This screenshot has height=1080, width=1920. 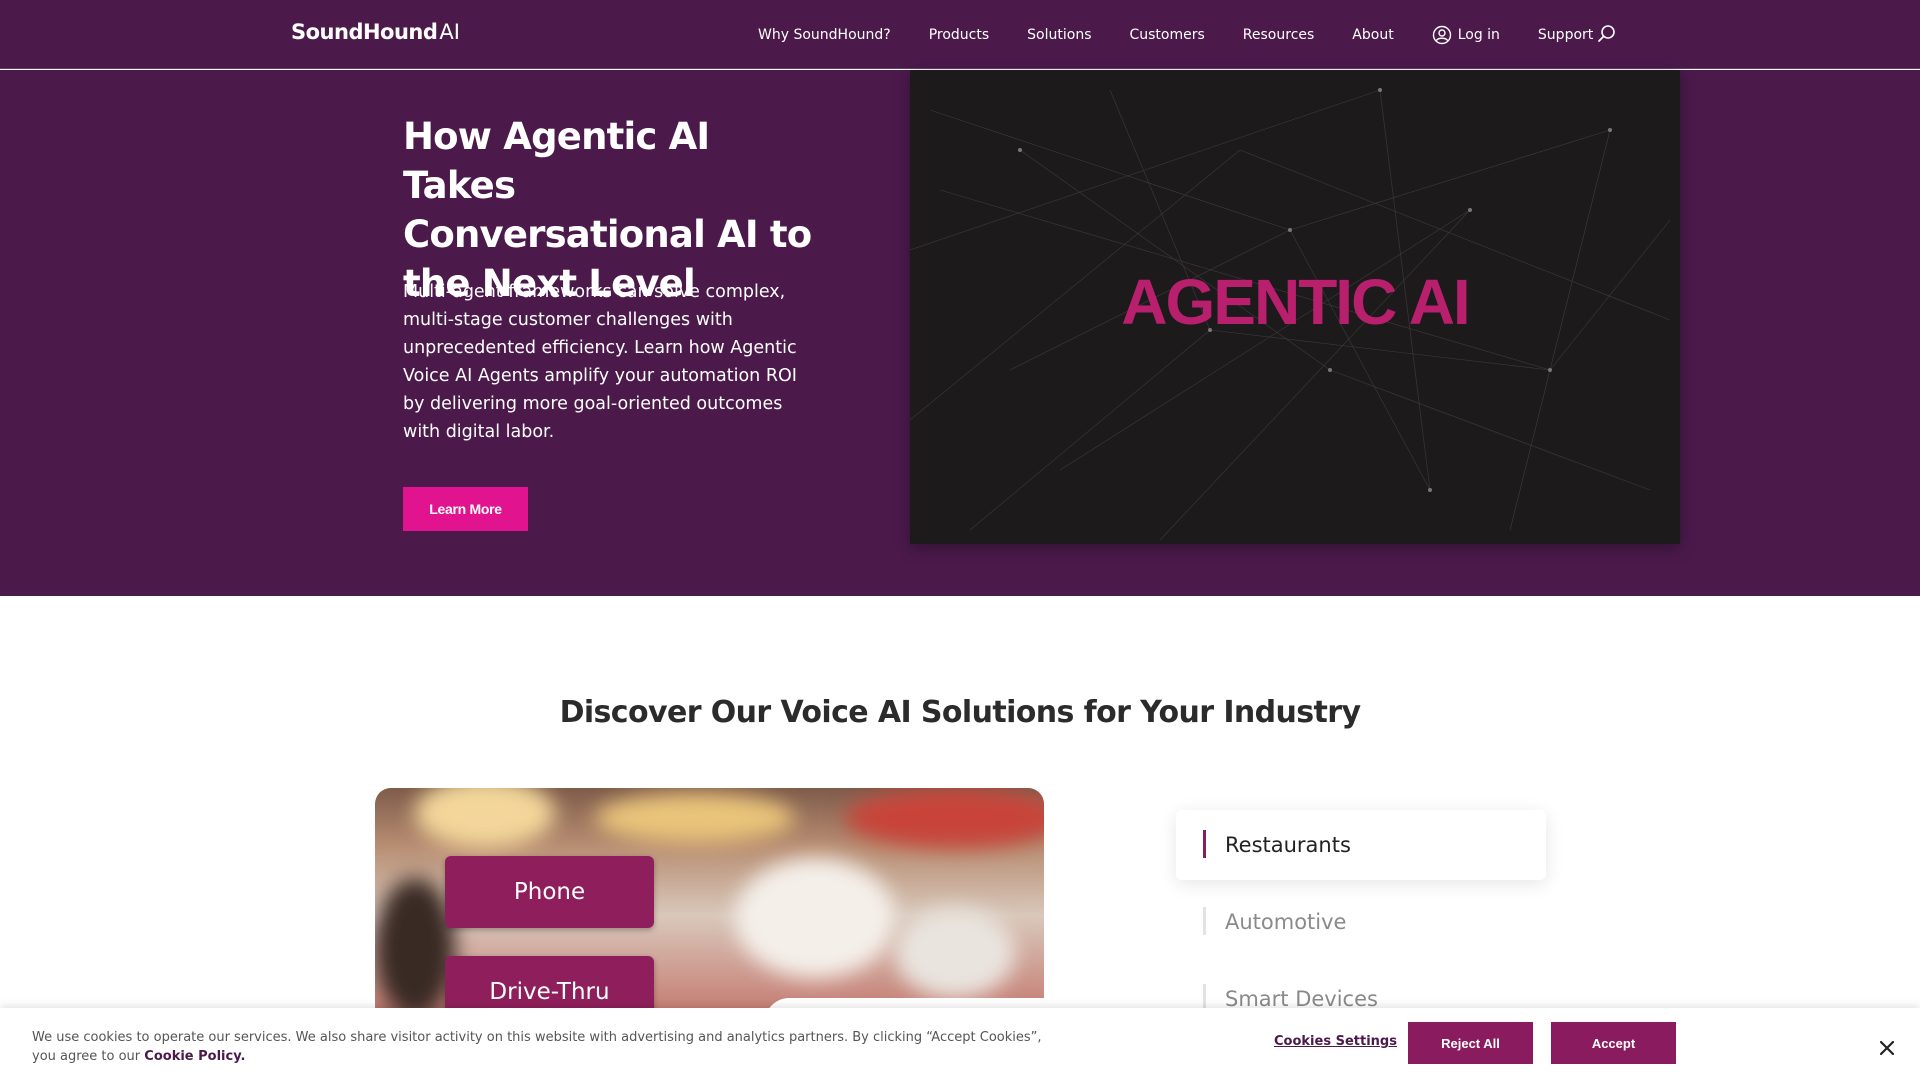 I want to click on nav-link-products: Products, so click(x=959, y=35).